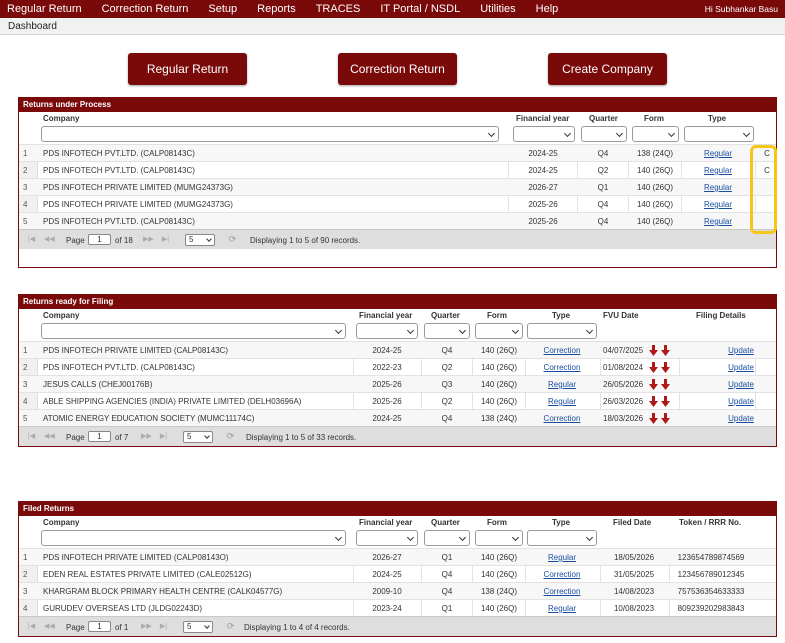  What do you see at coordinates (447, 401) in the screenshot?
I see `quarter-cell: Q2` at bounding box center [447, 401].